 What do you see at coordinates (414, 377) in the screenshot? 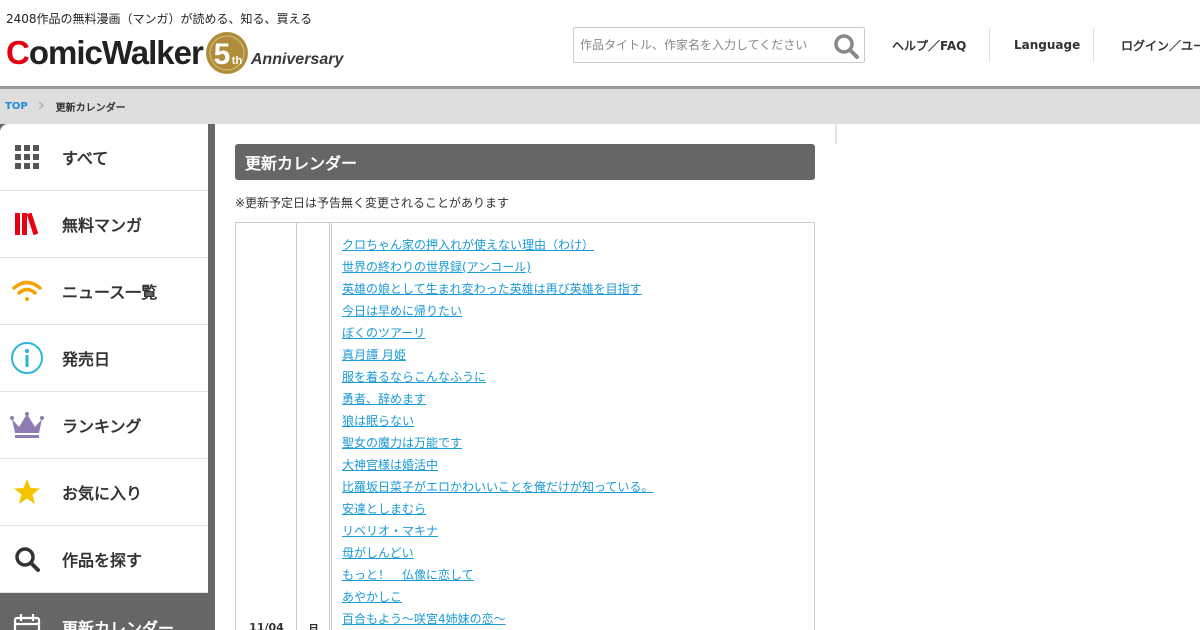
I see `title-link: 服を着るならこんなふうに` at bounding box center [414, 377].